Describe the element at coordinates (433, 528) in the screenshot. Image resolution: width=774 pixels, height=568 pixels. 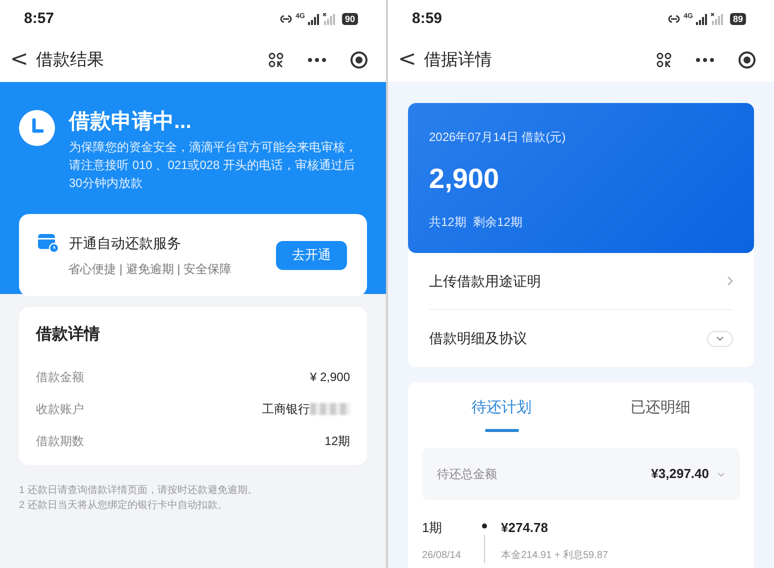
I see `period-label: 1期` at that location.